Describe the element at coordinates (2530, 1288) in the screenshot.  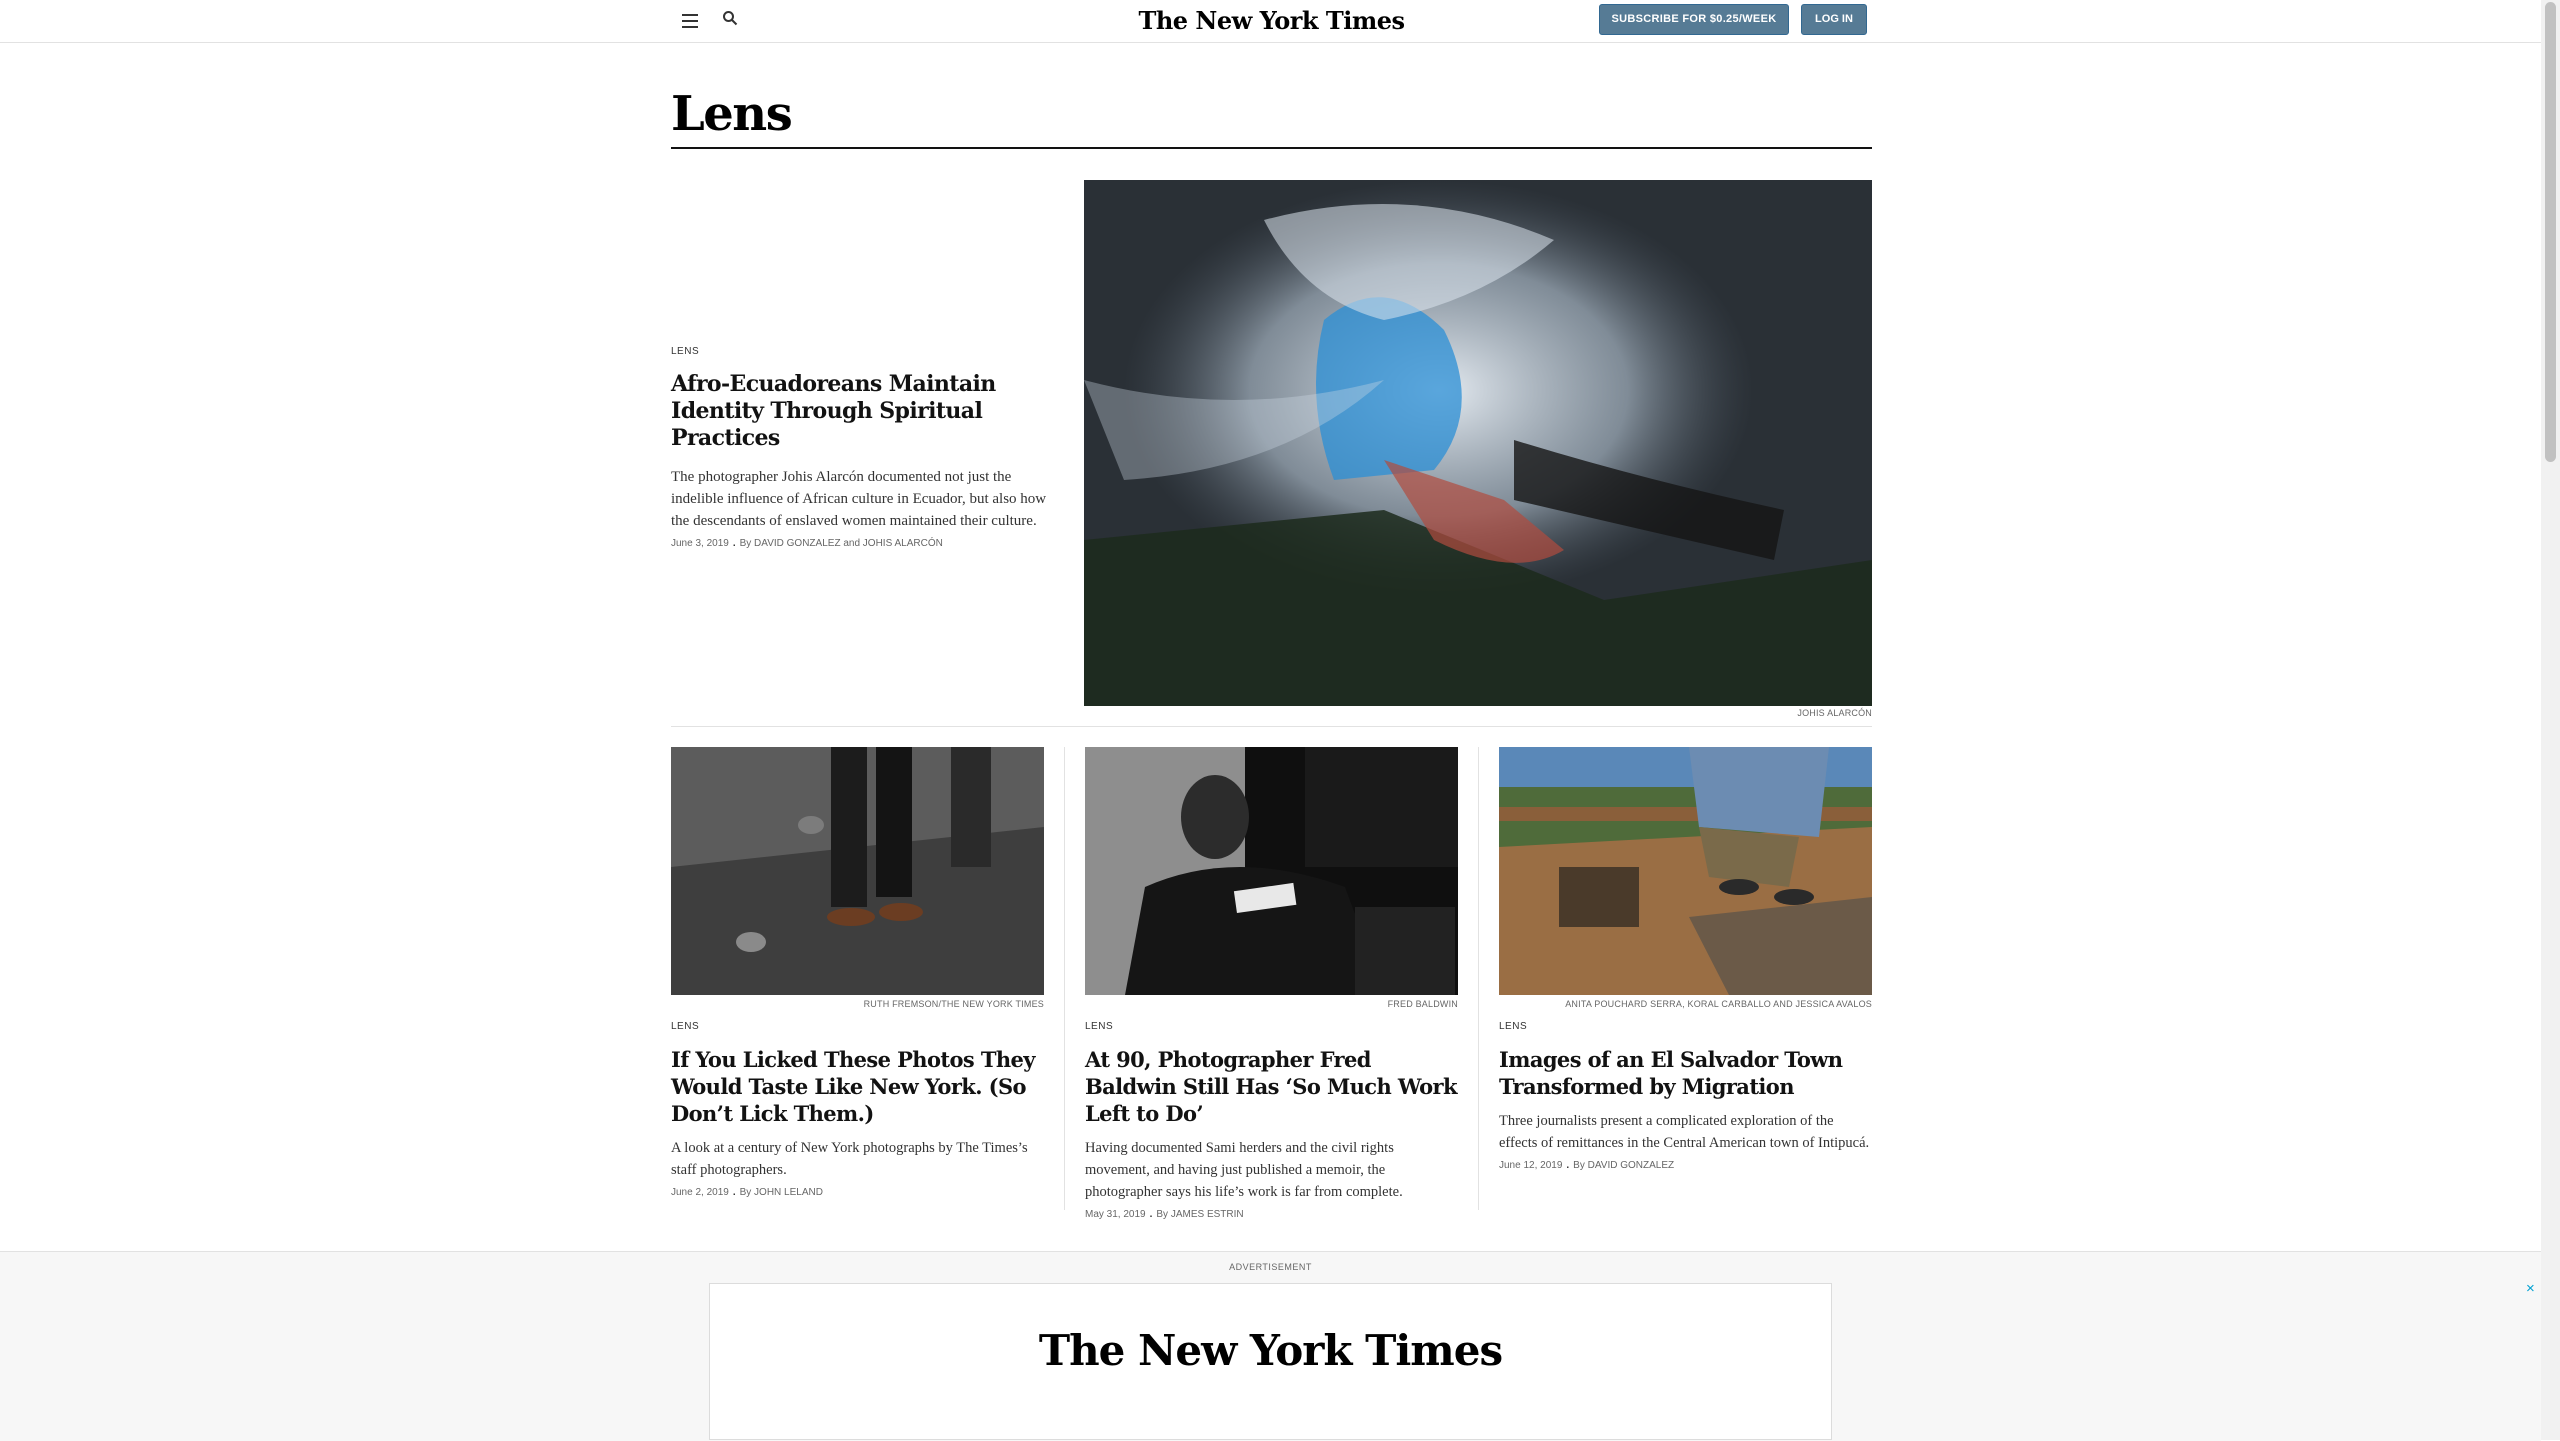
I see `close-icon: ×` at that location.